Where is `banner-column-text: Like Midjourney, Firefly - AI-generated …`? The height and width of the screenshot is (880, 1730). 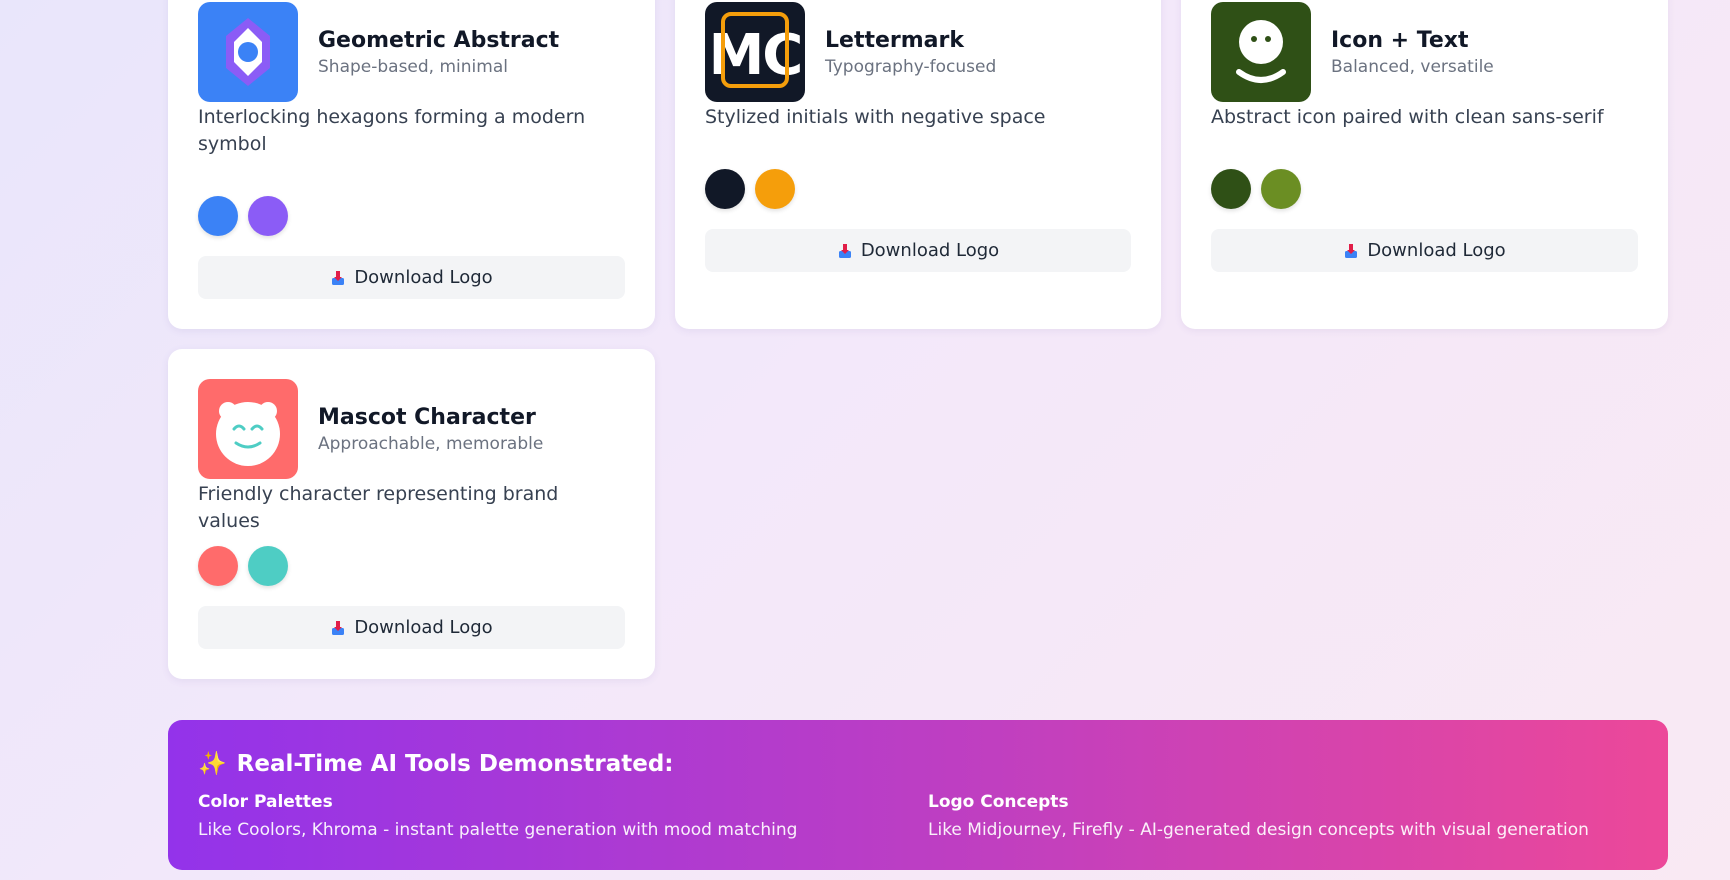 banner-column-text: Like Midjourney, Firefly - AI-generated … is located at coordinates (1258, 830).